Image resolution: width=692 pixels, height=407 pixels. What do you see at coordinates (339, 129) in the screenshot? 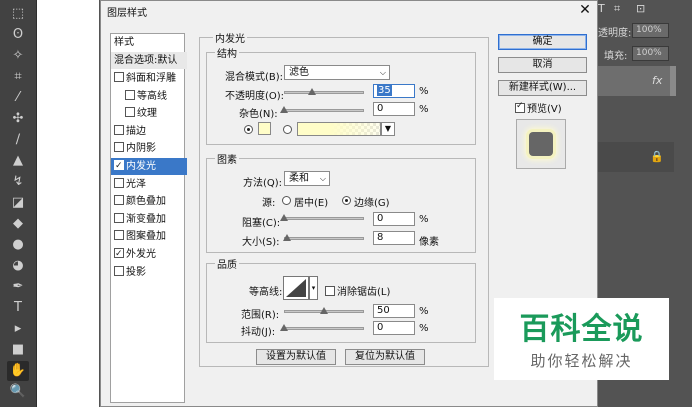
I see `gradient-swatch` at bounding box center [339, 129].